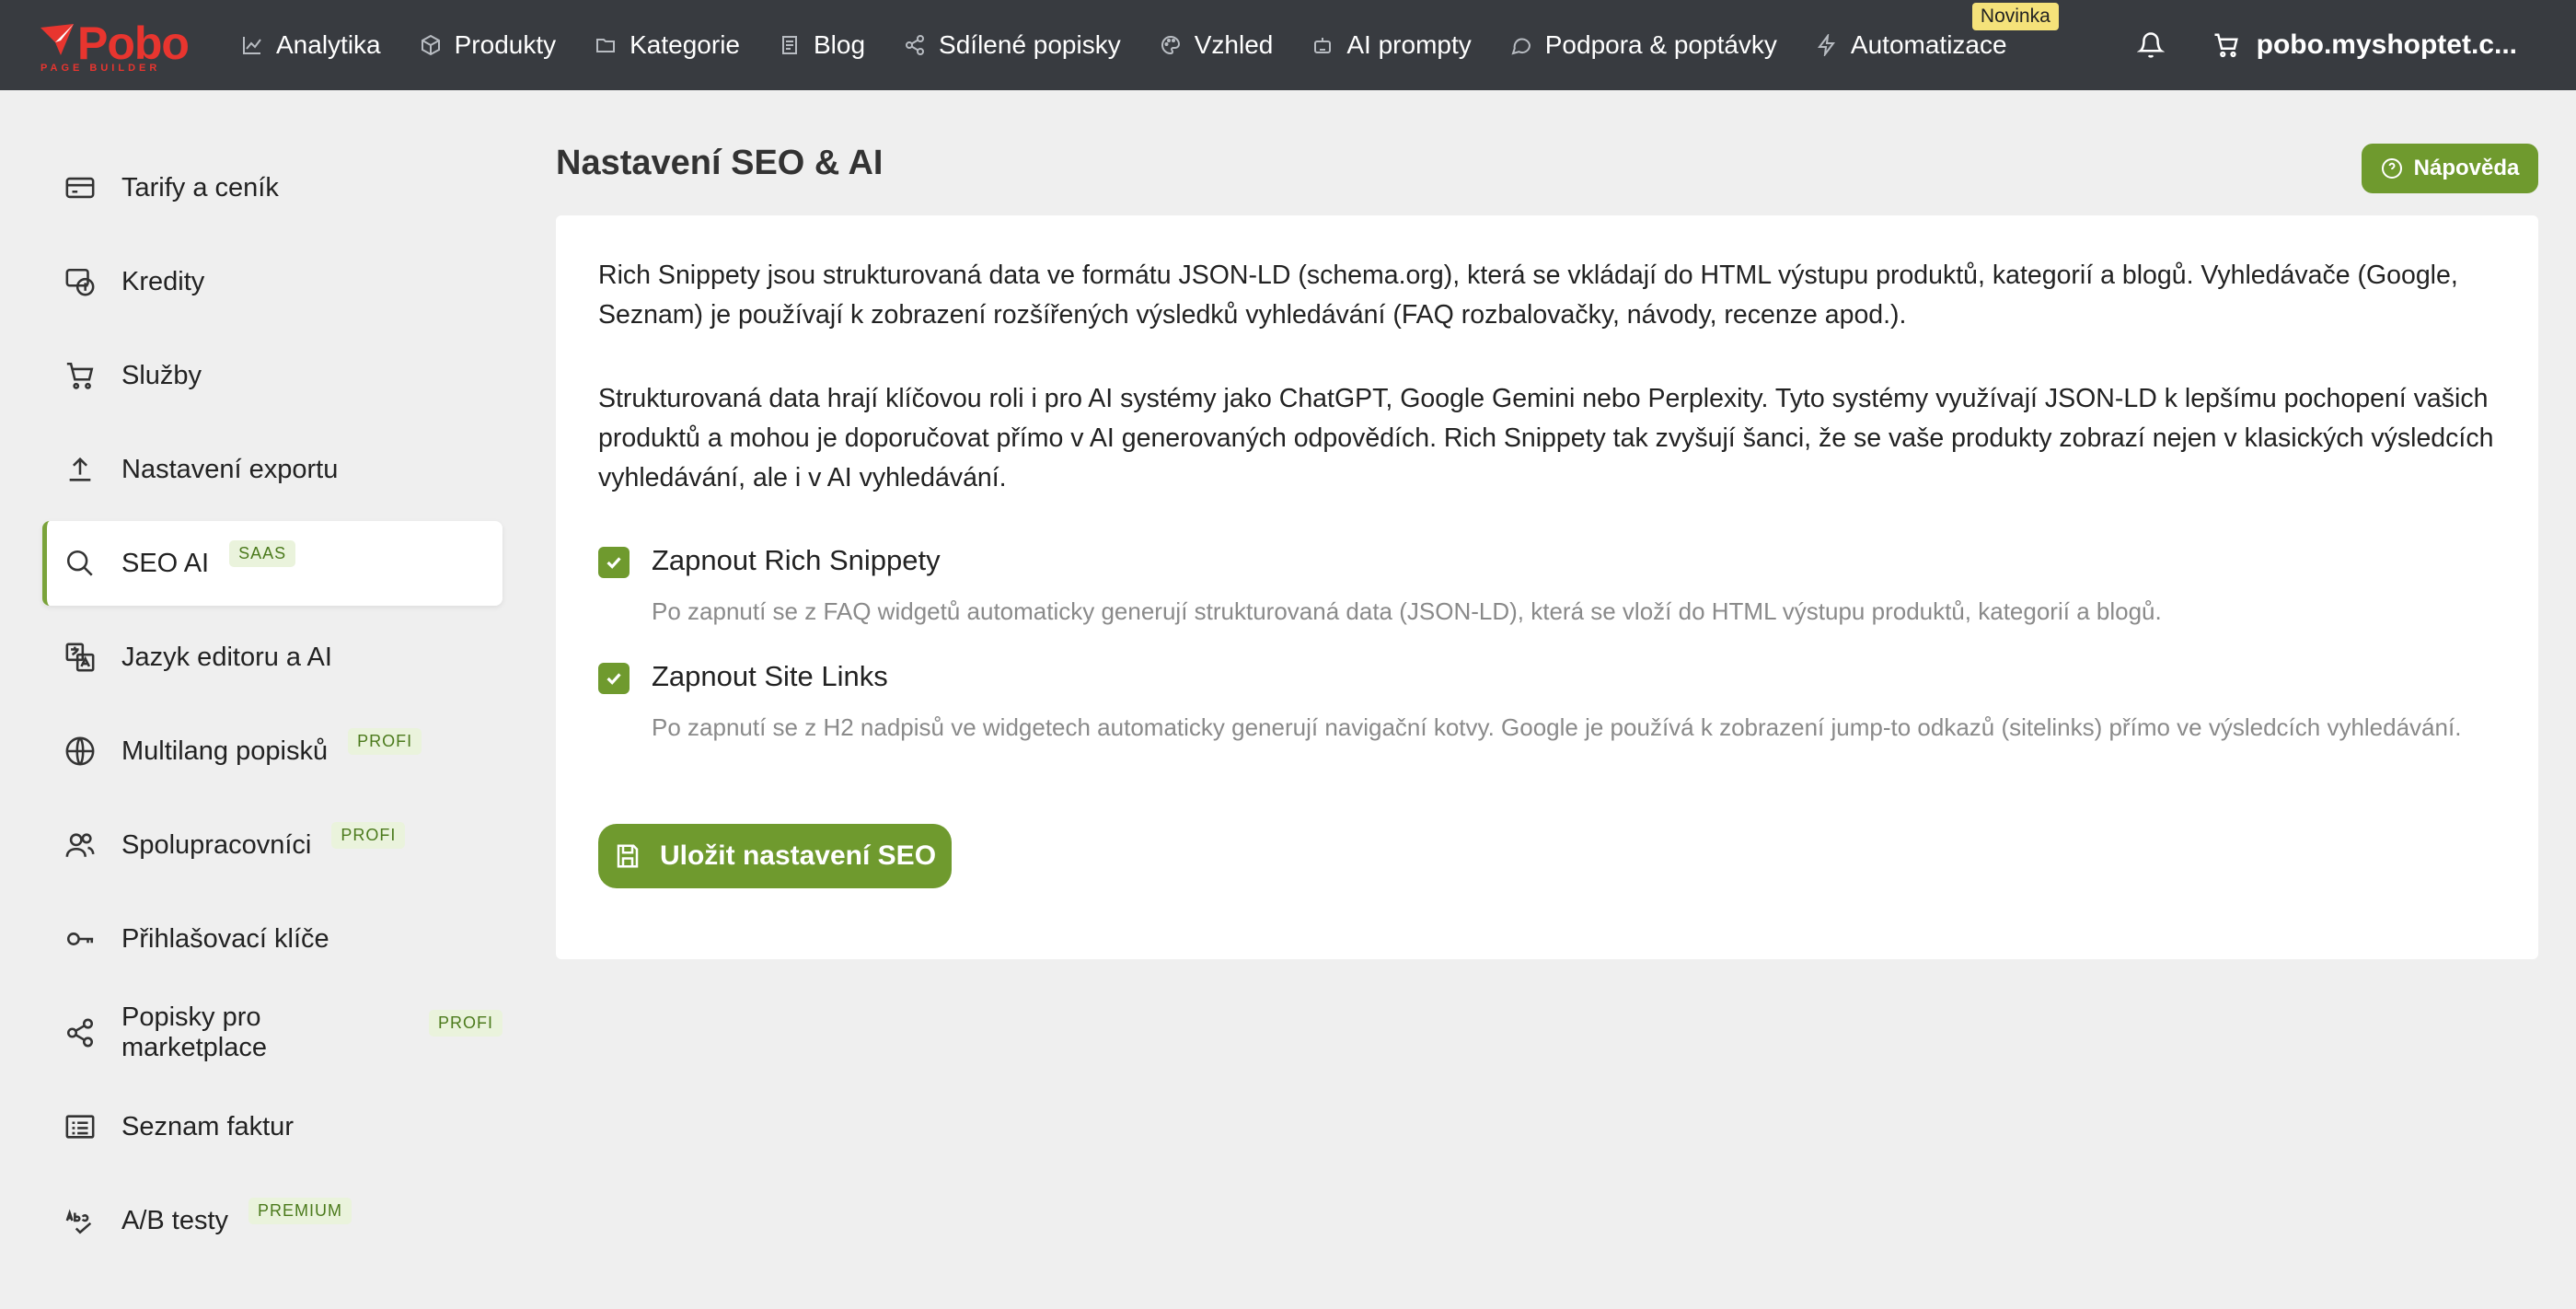 Image resolution: width=2576 pixels, height=1309 pixels. I want to click on nav-item-label: Kategorie, so click(685, 44).